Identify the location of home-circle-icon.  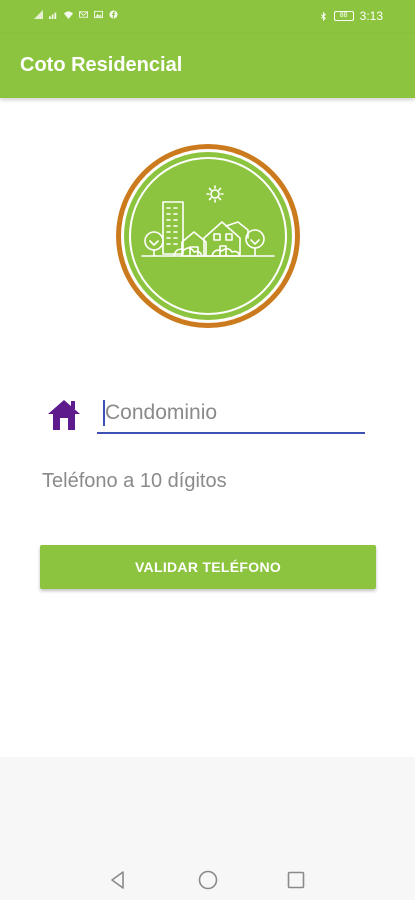
(208, 880).